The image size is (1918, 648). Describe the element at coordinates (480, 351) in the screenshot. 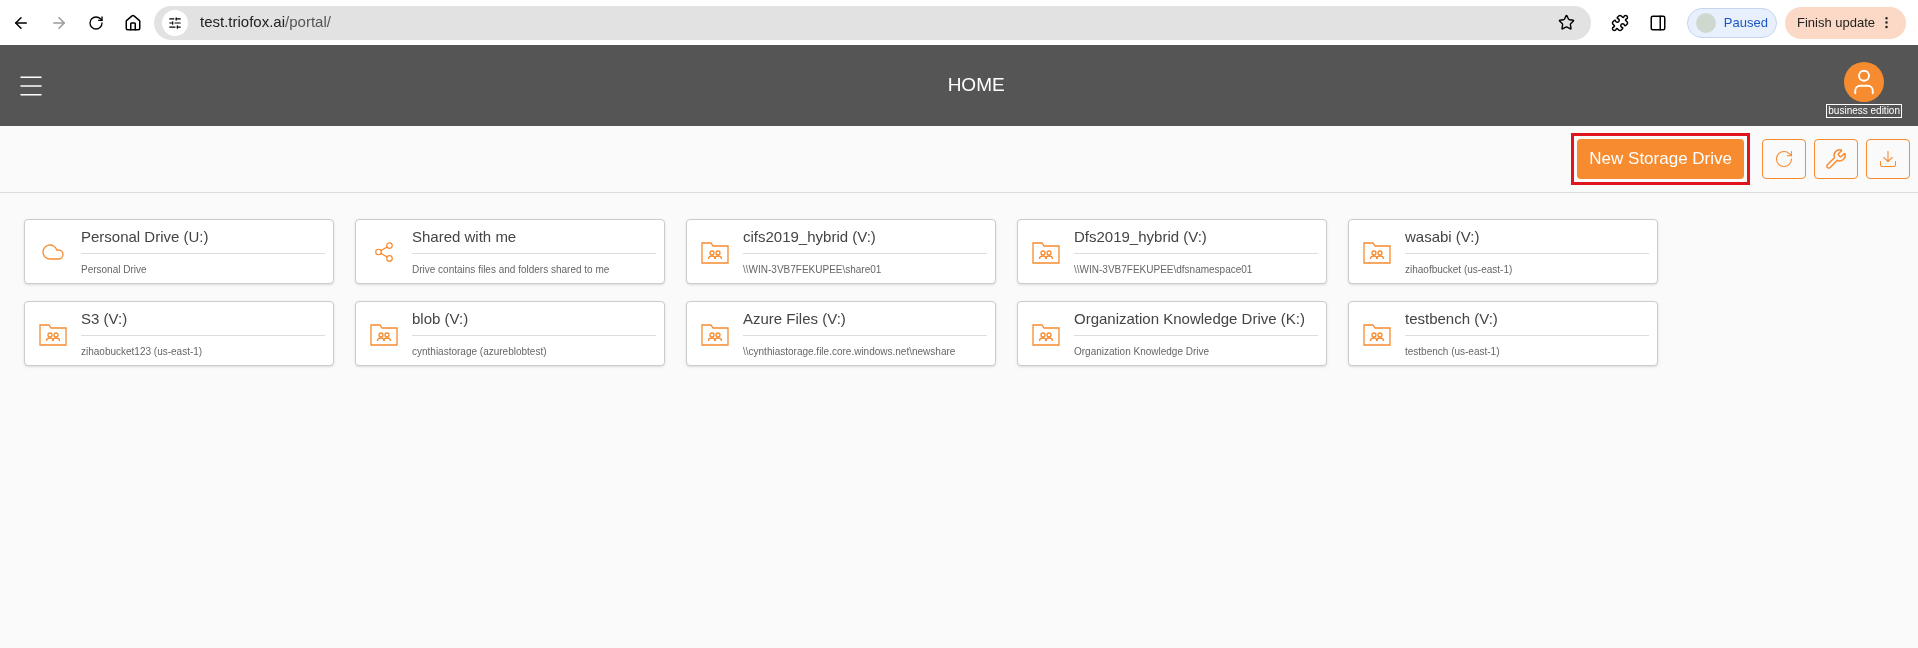

I see `drive-description: cynthiastorage (azureblobtest)` at that location.